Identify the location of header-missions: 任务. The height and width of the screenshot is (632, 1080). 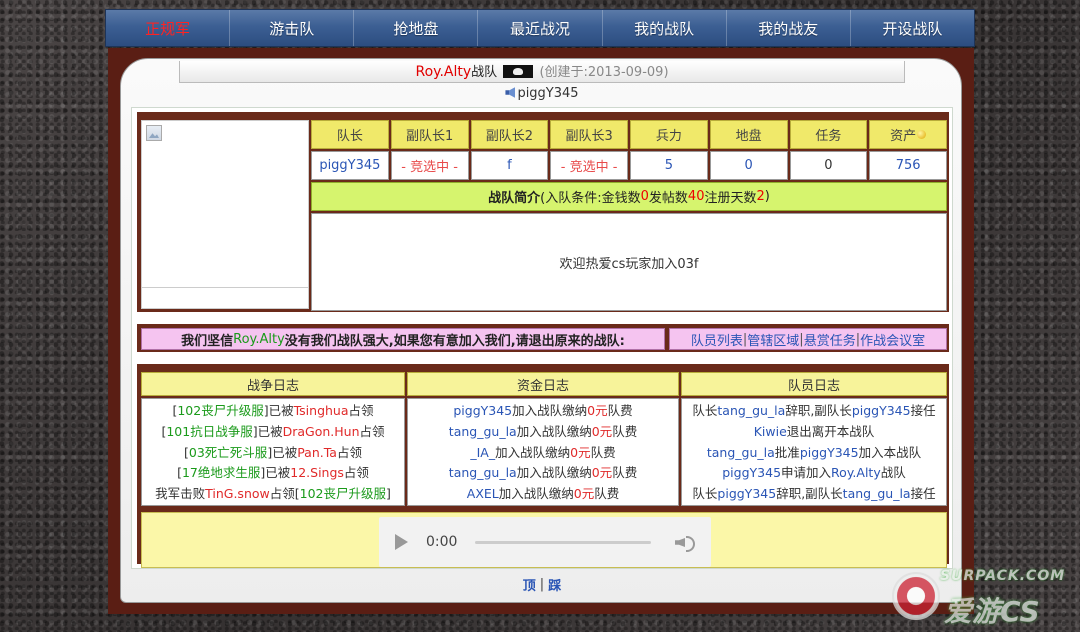
(828, 134).